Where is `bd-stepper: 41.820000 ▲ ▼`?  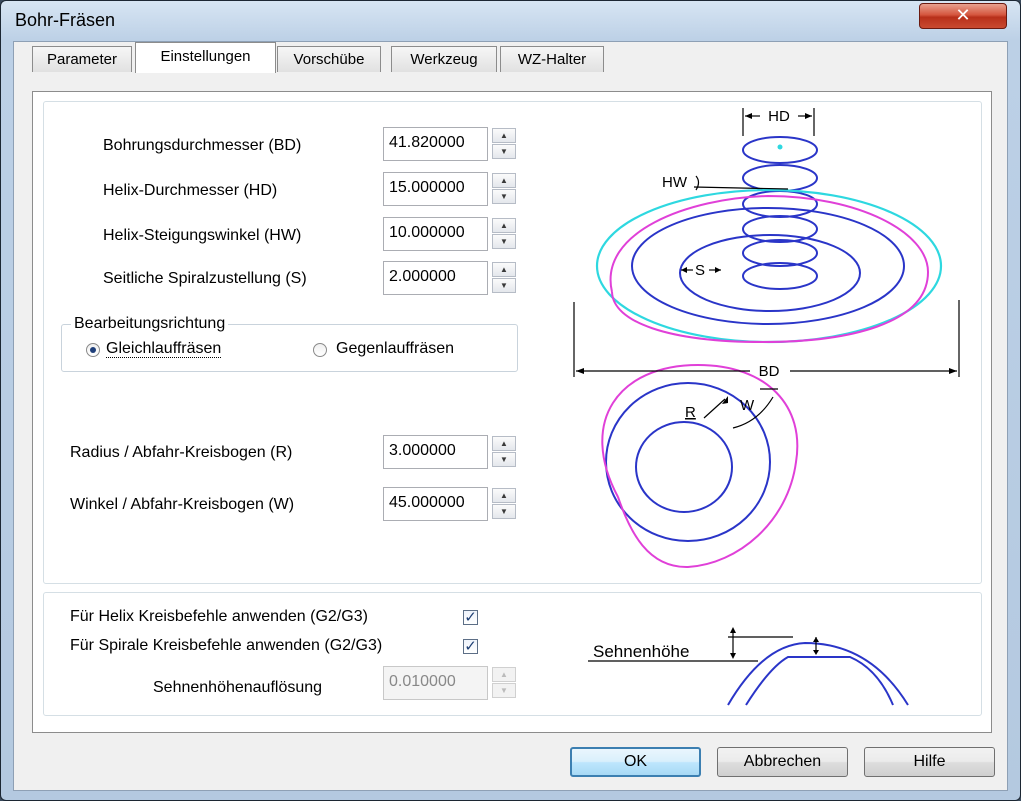
bd-stepper: 41.820000 ▲ ▼ is located at coordinates (452, 144).